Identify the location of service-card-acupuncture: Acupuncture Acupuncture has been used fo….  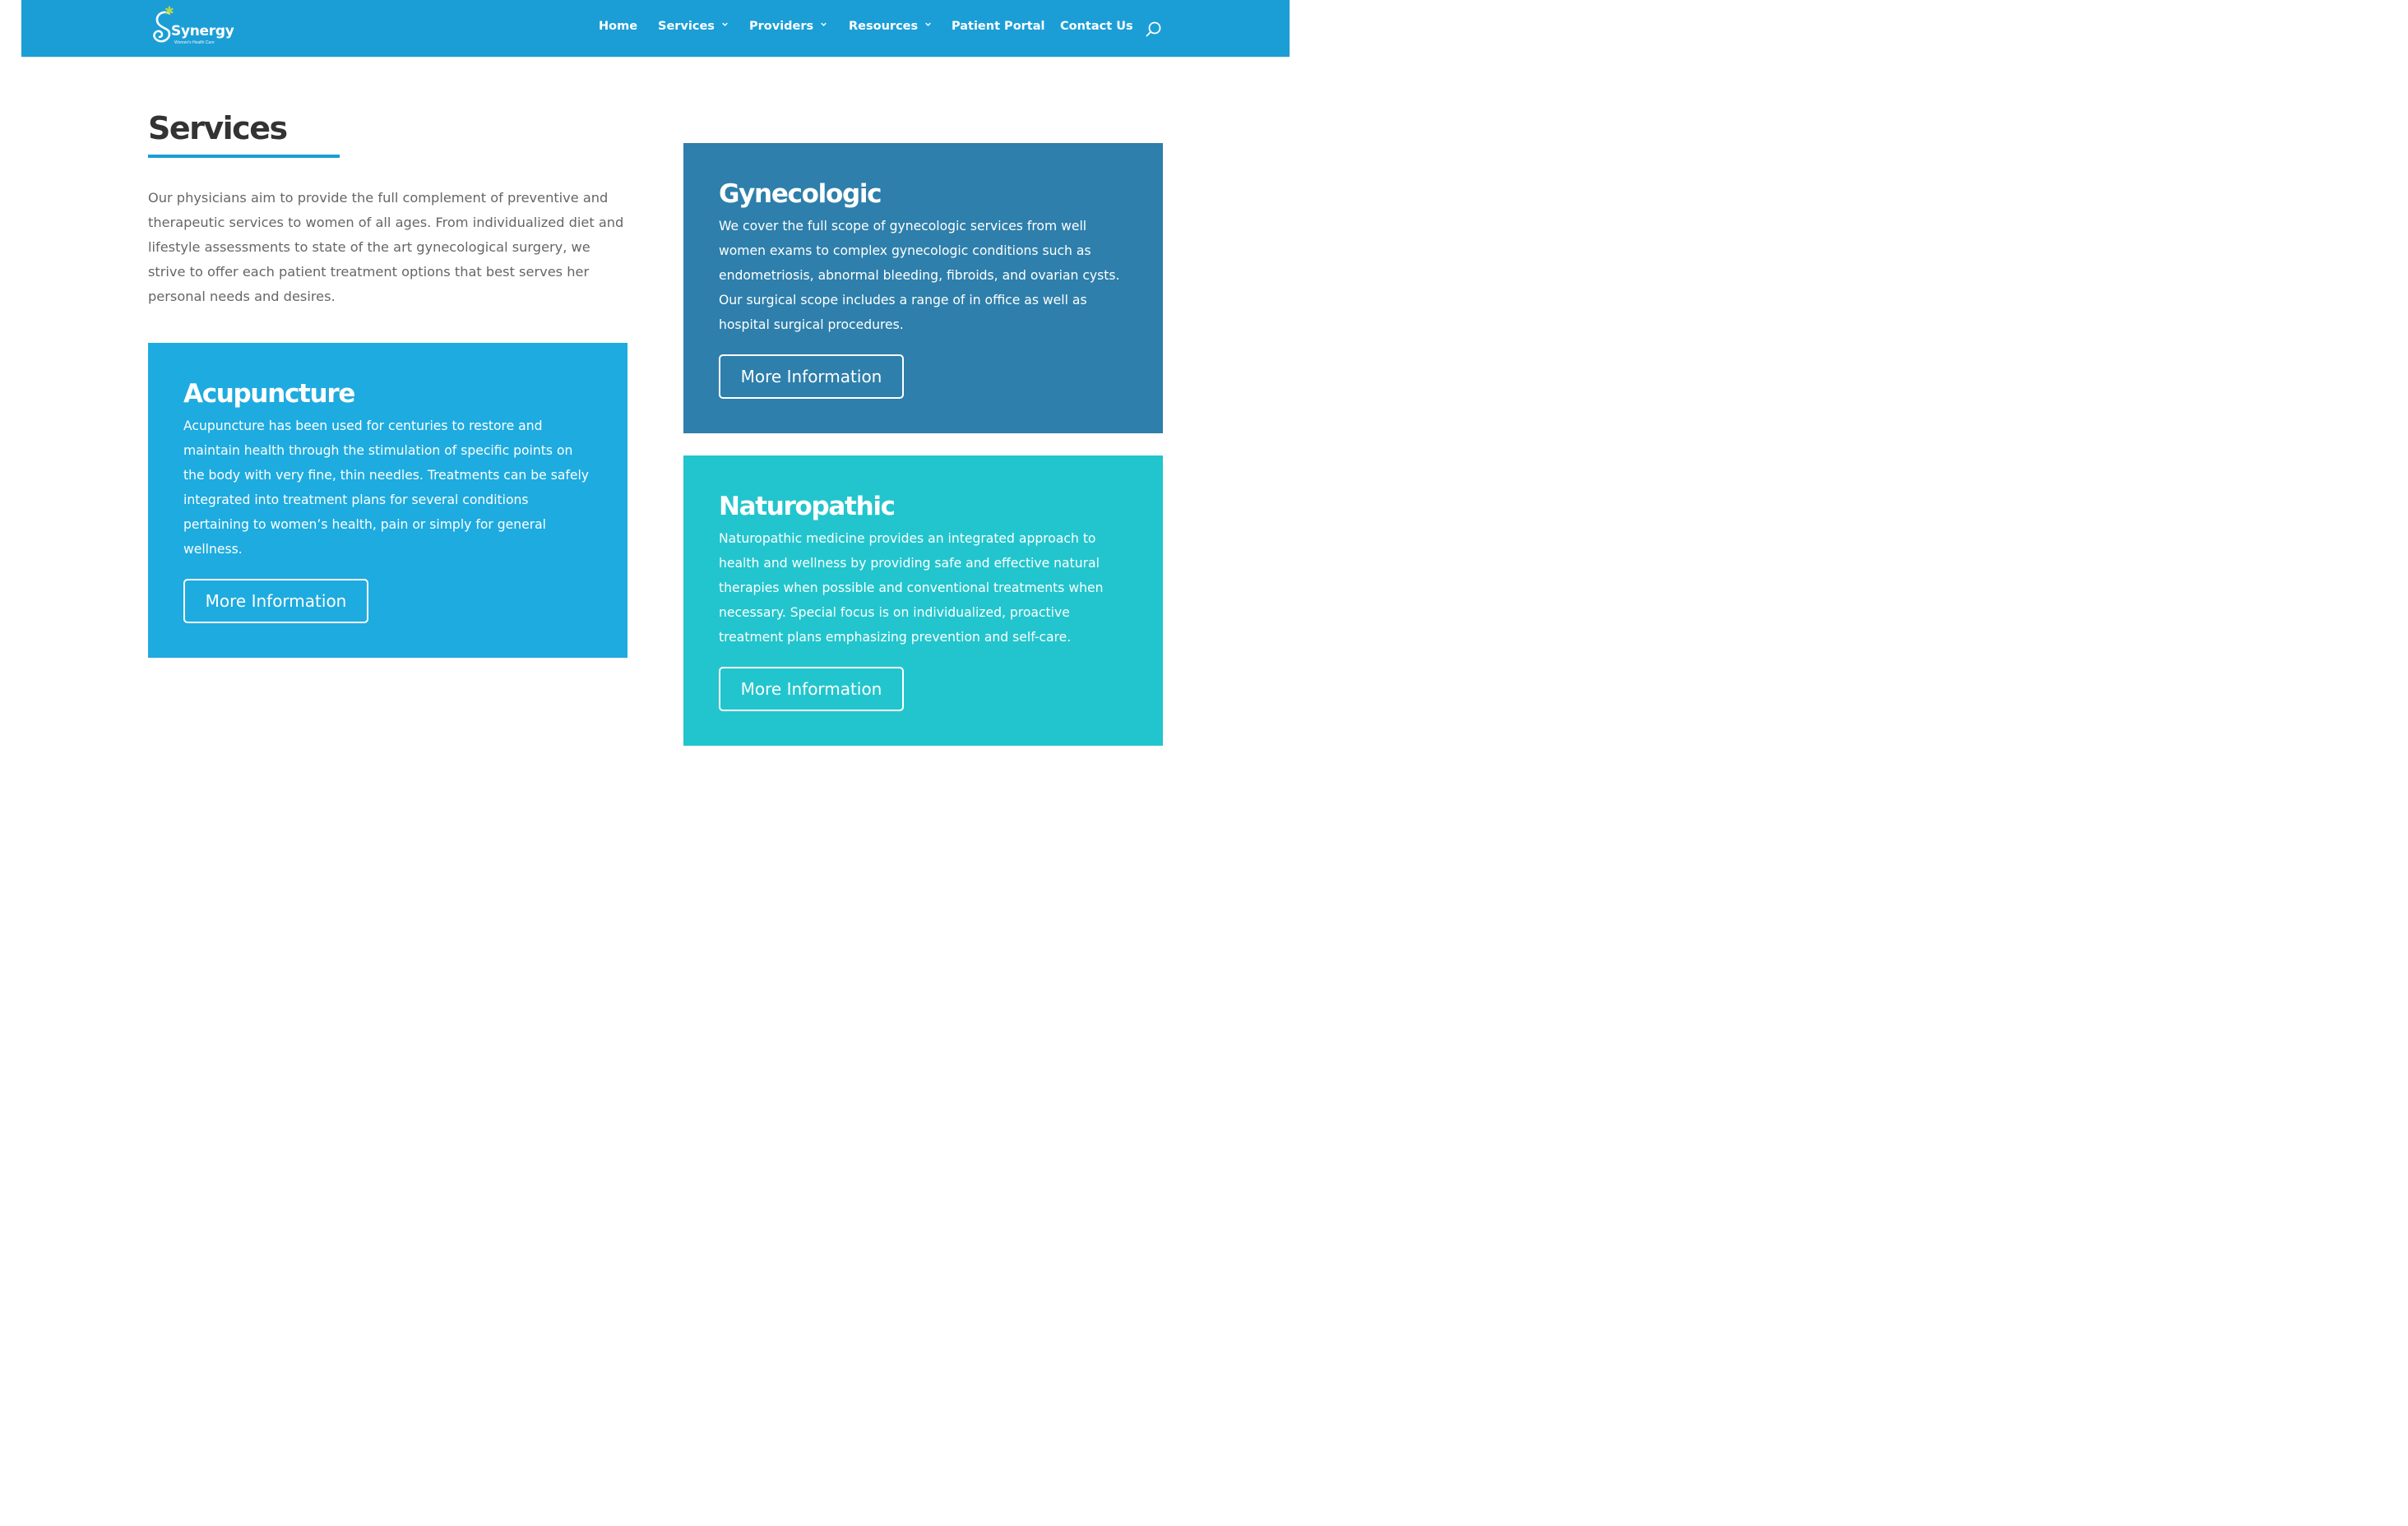
(387, 500).